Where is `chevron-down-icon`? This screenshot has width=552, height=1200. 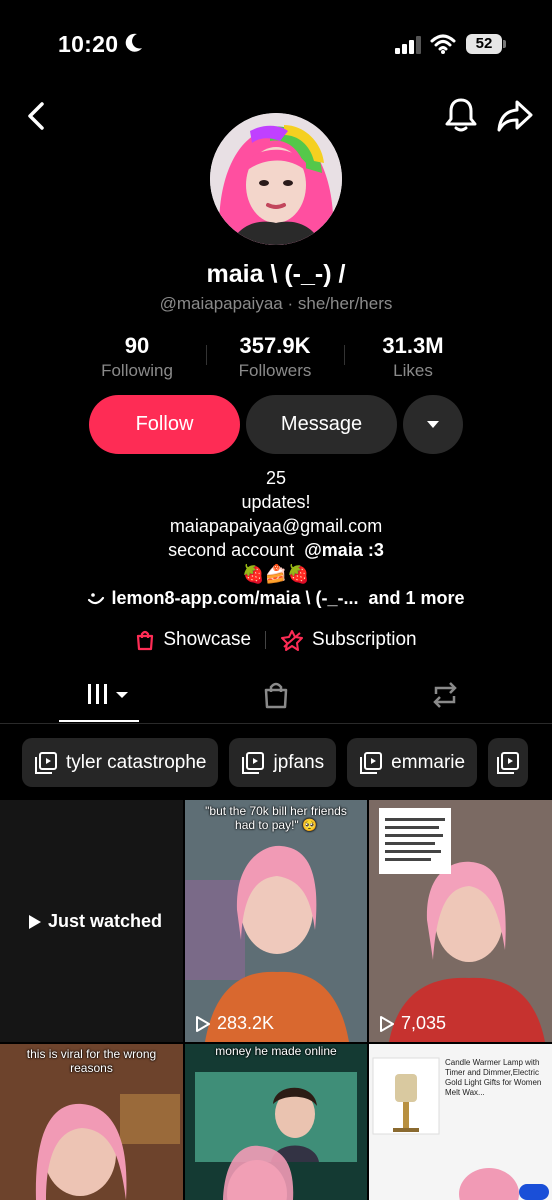
chevron-down-icon is located at coordinates (433, 424).